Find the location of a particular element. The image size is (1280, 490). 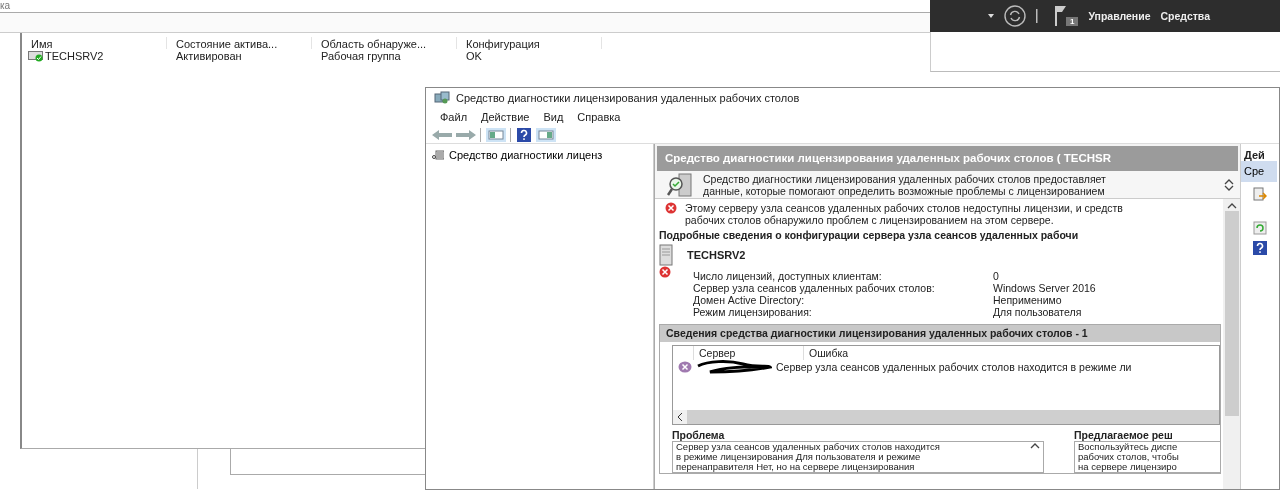

server-name: TECHSRV2 is located at coordinates (716, 255).